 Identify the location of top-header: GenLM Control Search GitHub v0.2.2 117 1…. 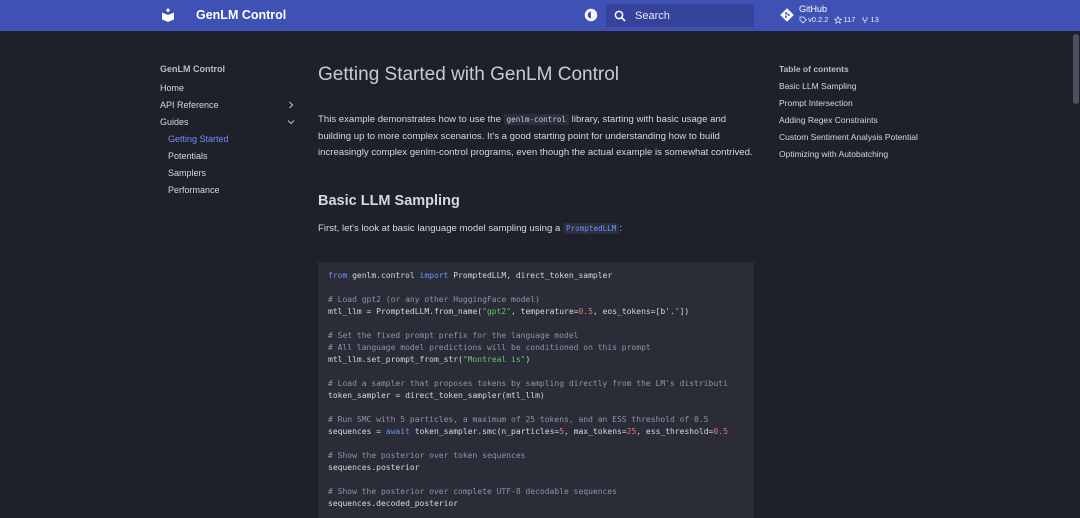
(540, 15).